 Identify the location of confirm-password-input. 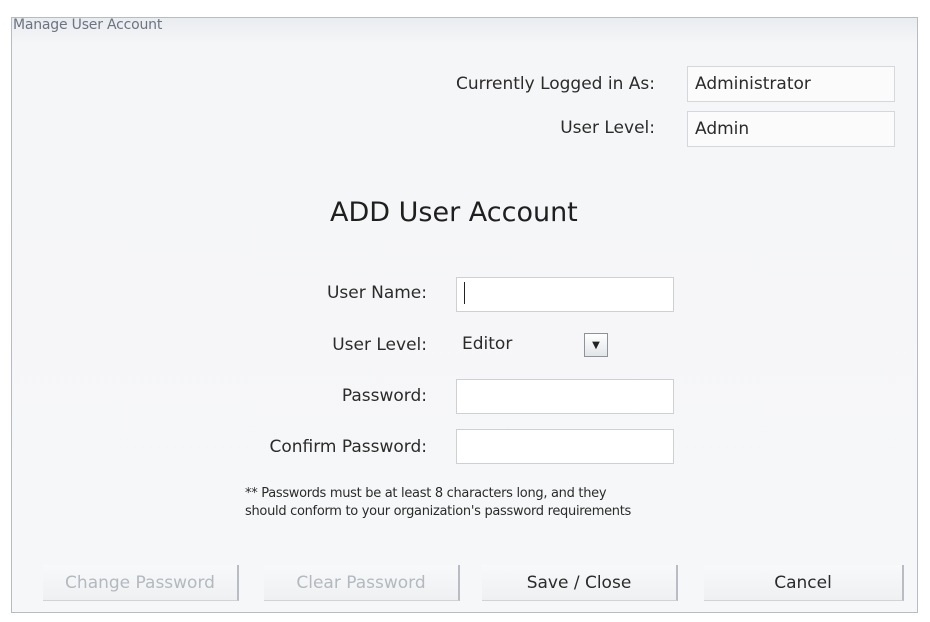
(565, 446).